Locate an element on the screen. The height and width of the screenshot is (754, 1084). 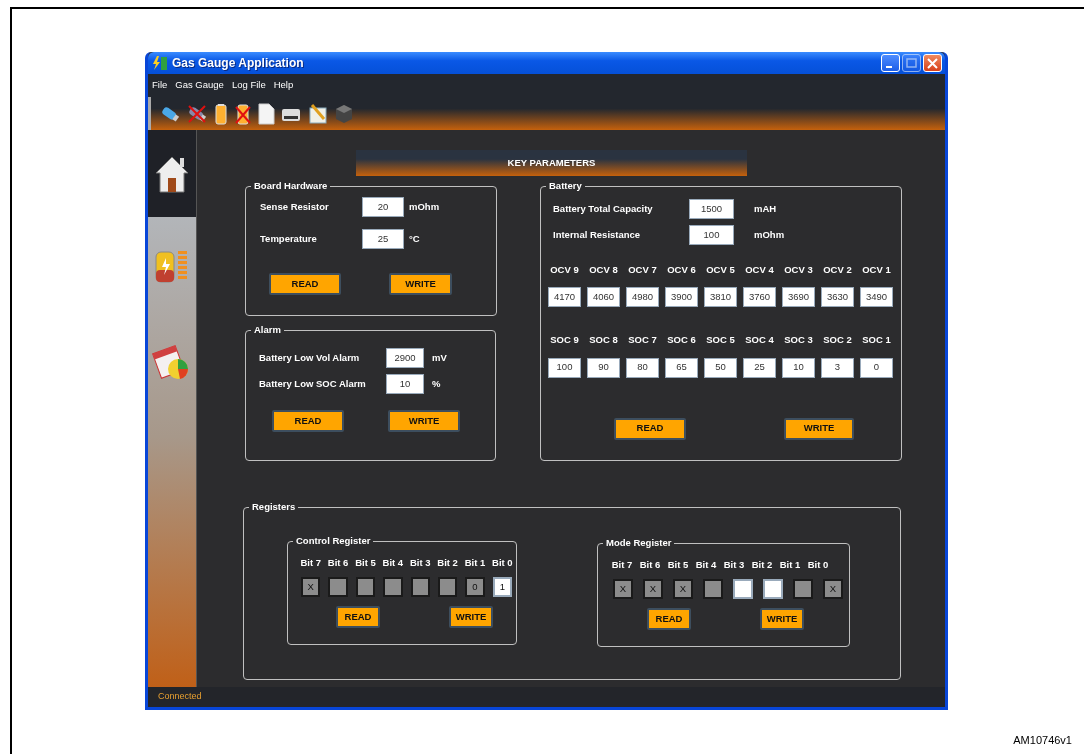
field-label: Internal Resistance is located at coordinates (597, 234).